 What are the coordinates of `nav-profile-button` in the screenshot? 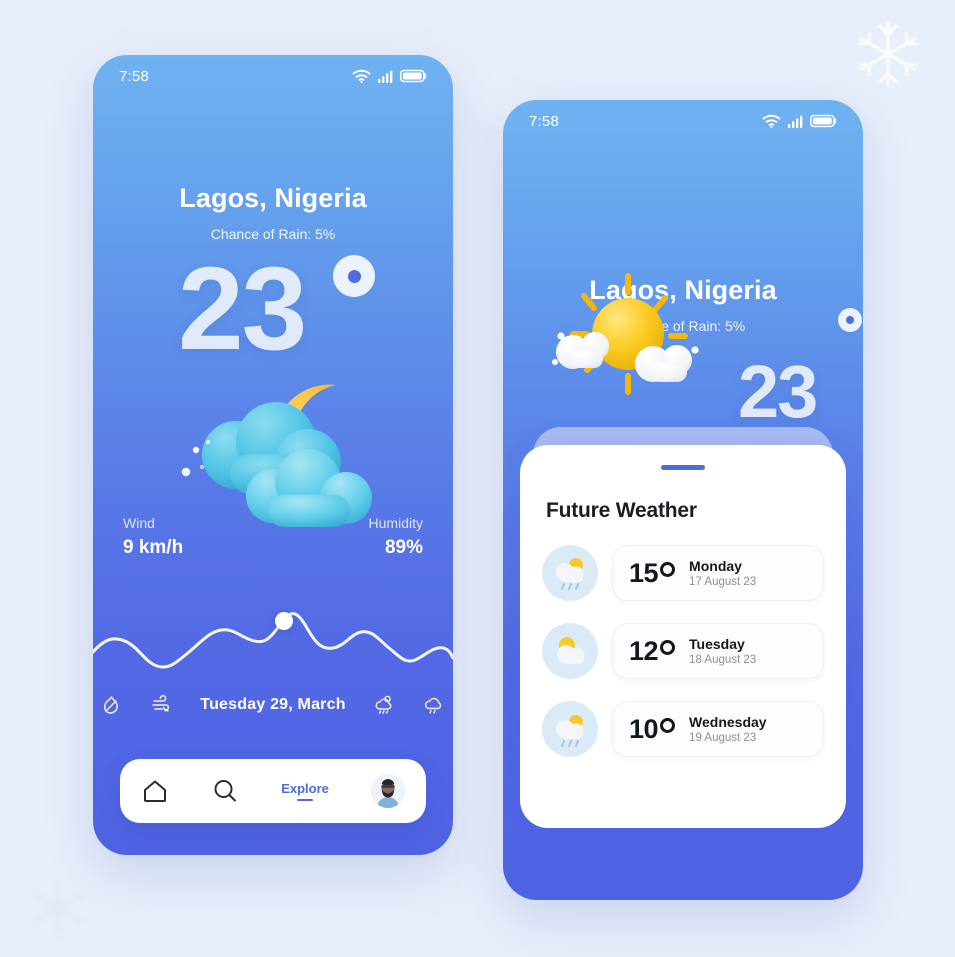 It's located at (387, 791).